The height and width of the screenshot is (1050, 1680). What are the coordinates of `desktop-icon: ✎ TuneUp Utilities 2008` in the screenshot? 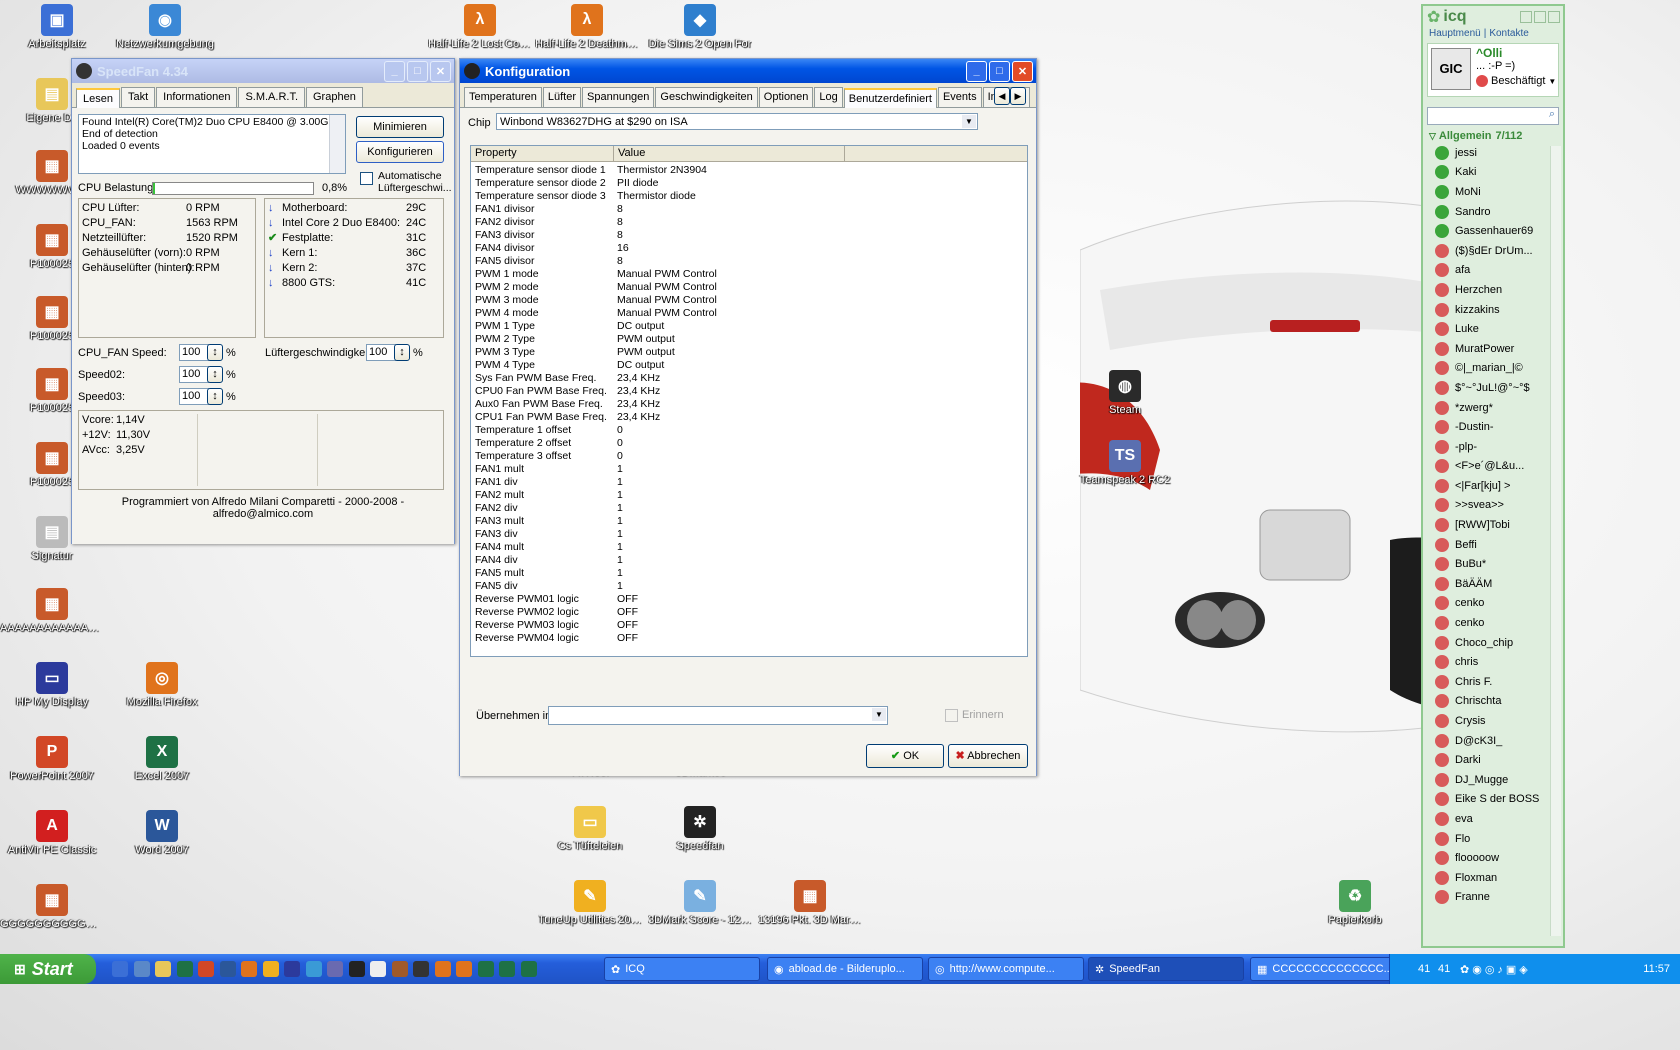 It's located at (590, 903).